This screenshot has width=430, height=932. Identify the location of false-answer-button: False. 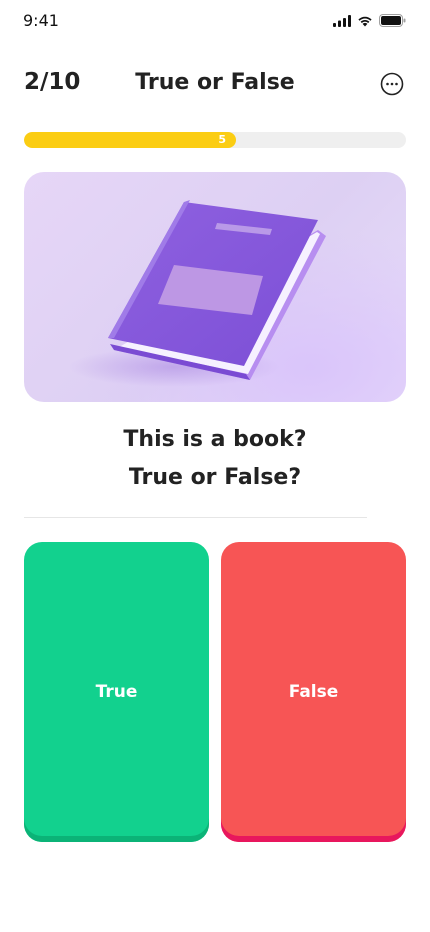
(313, 692).